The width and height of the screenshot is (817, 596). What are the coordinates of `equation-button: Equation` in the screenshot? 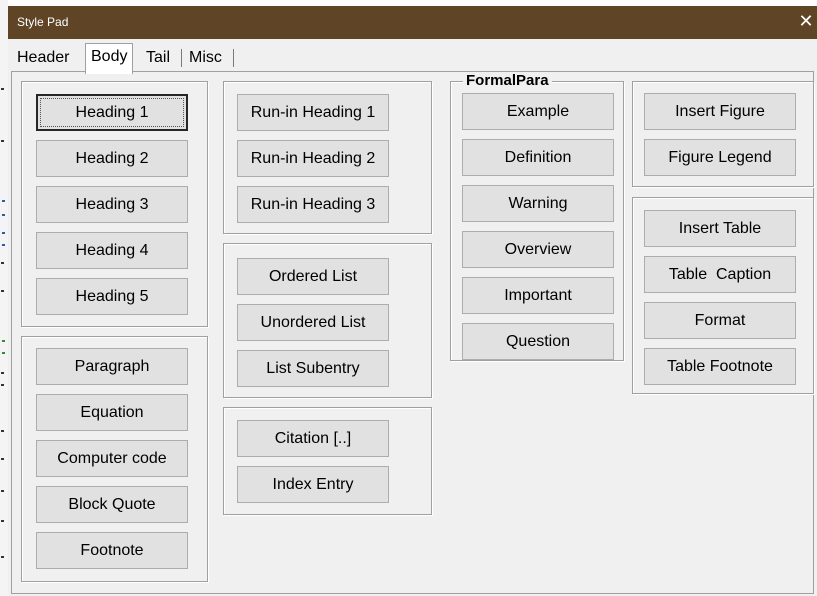 It's located at (112, 412).